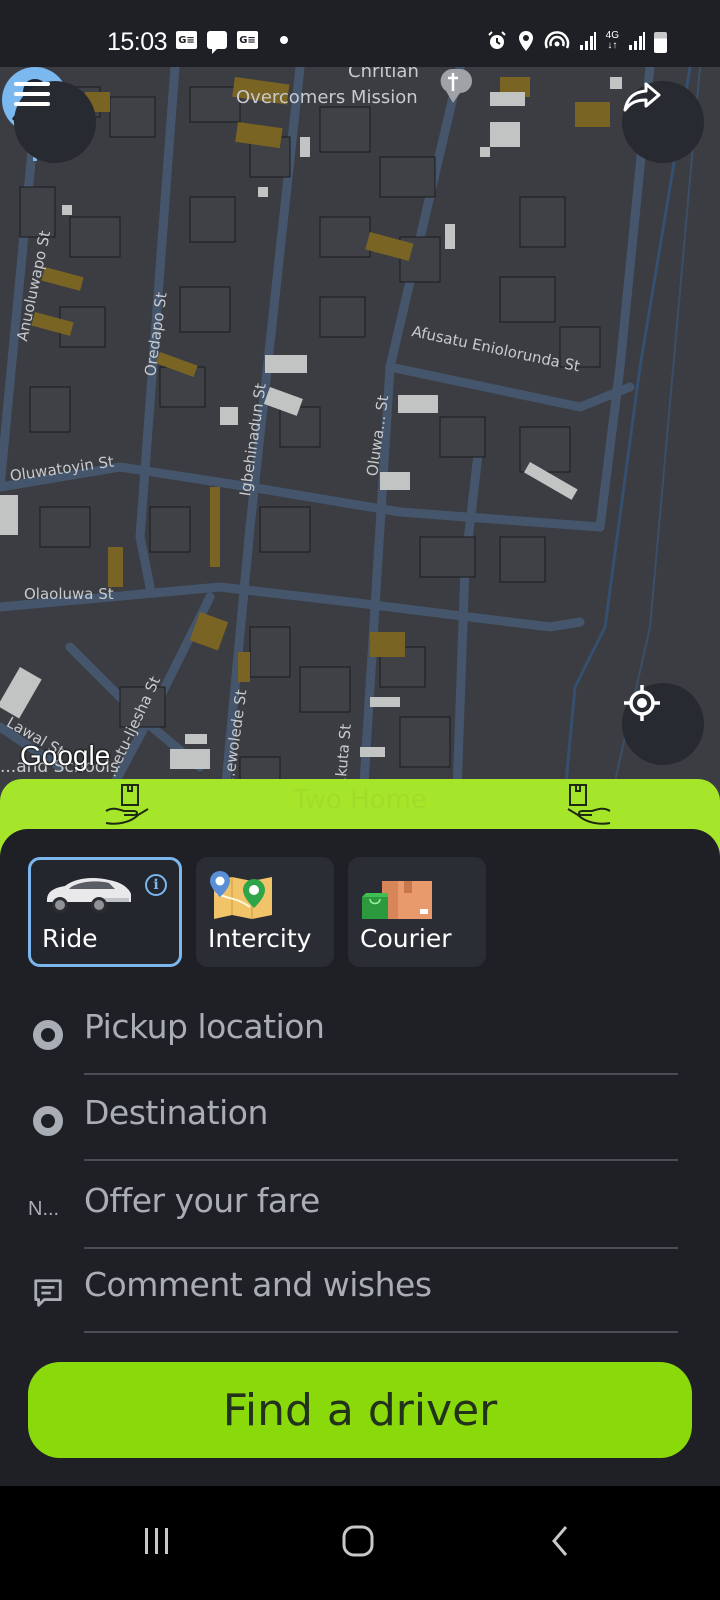 This screenshot has height=1600, width=720. Describe the element at coordinates (360, 1033) in the screenshot. I see `pickup-field: Pickup location` at that location.